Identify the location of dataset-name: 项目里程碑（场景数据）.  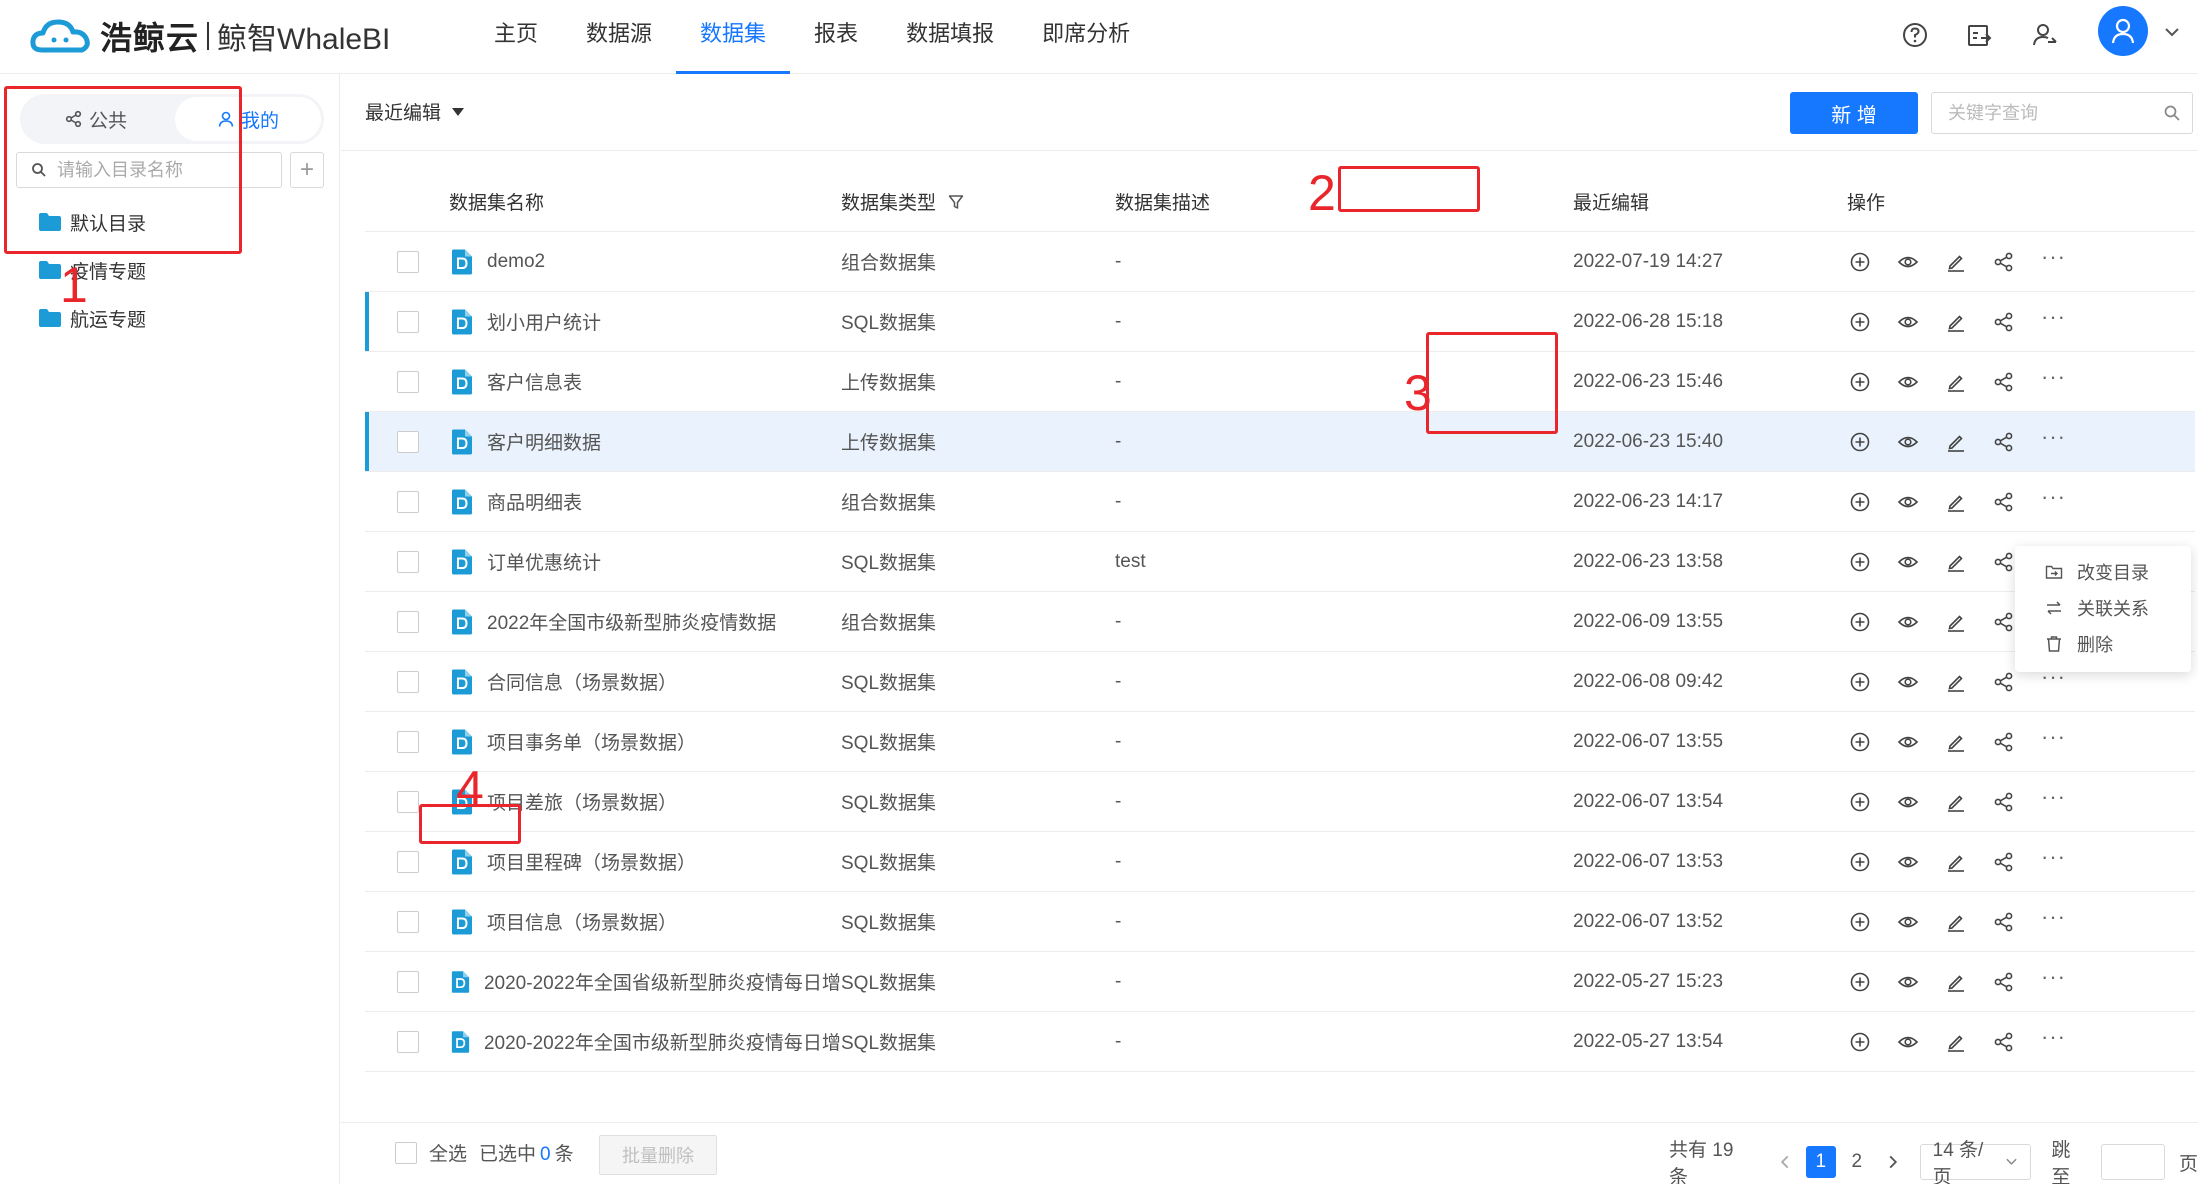
(591, 861).